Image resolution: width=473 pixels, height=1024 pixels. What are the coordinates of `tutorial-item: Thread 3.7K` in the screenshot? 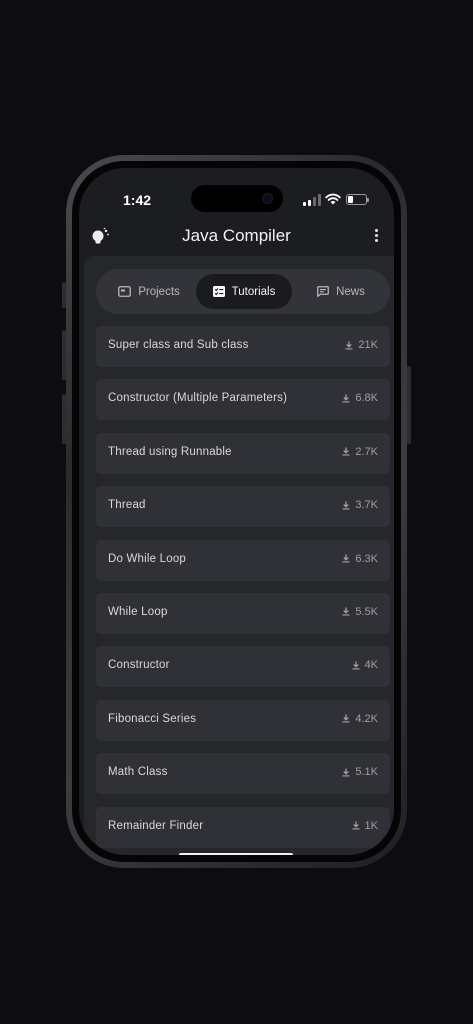 It's located at (243, 507).